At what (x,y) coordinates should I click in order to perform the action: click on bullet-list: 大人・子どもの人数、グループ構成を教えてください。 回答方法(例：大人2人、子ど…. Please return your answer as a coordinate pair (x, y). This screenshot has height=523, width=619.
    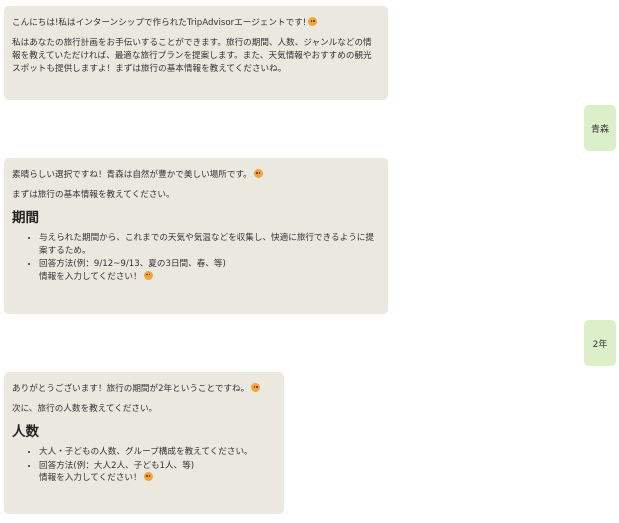
    Looking at the image, I should click on (144, 465).